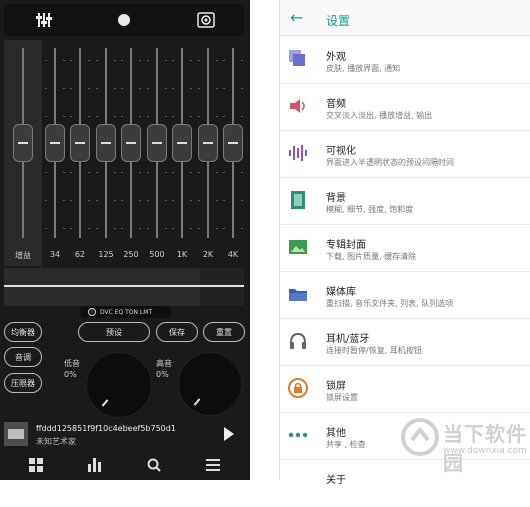 The height and width of the screenshot is (507, 530). Describe the element at coordinates (298, 106) in the screenshot. I see `volume-icon` at that location.